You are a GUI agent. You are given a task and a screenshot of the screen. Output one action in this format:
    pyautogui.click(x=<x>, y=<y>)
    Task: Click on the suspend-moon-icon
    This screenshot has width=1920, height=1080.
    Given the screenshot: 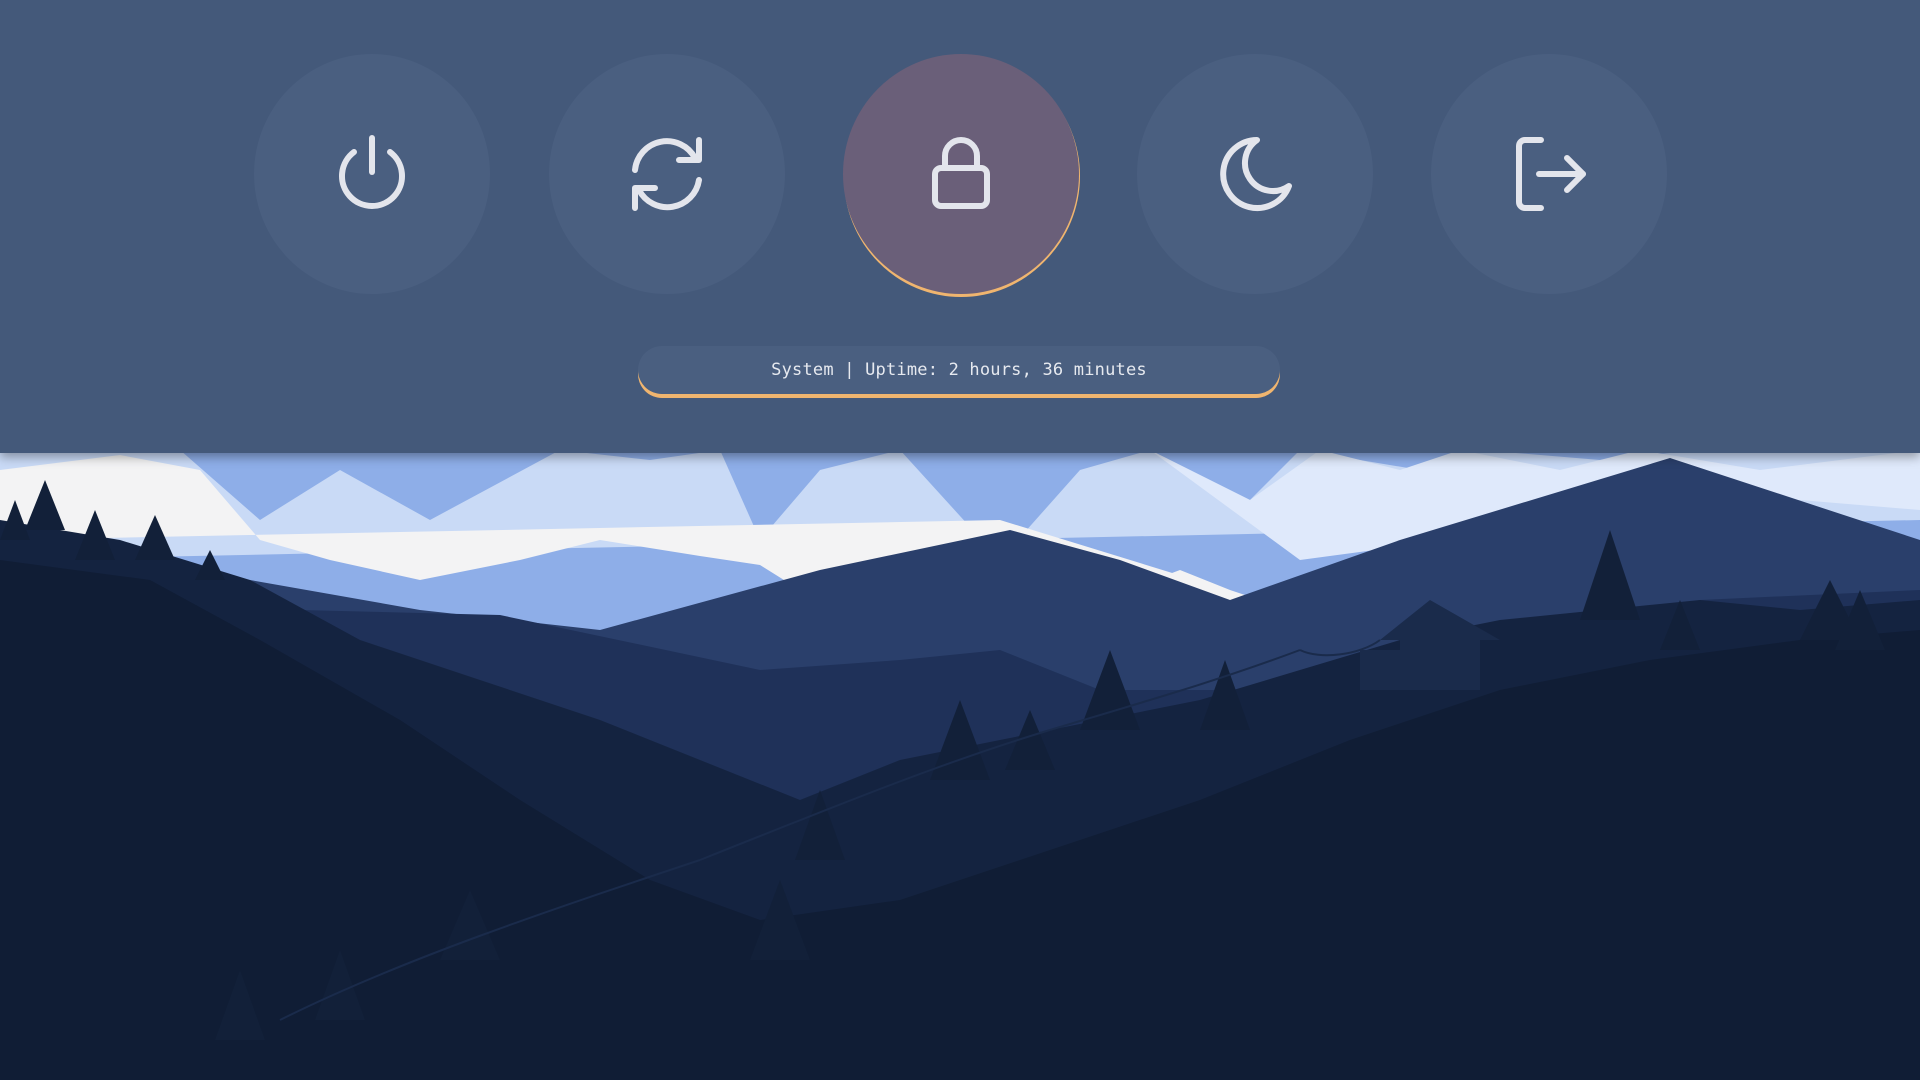 What is the action you would take?
    pyautogui.click(x=1256, y=174)
    